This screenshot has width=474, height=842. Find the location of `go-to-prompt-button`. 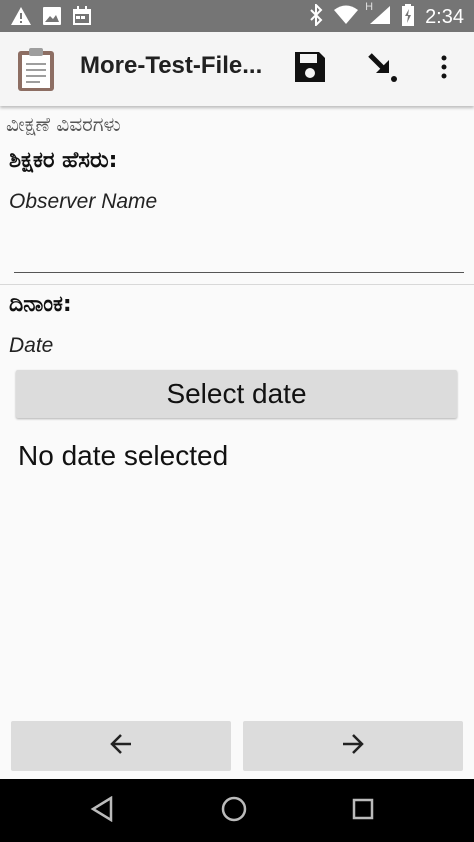

go-to-prompt-button is located at coordinates (382, 69).